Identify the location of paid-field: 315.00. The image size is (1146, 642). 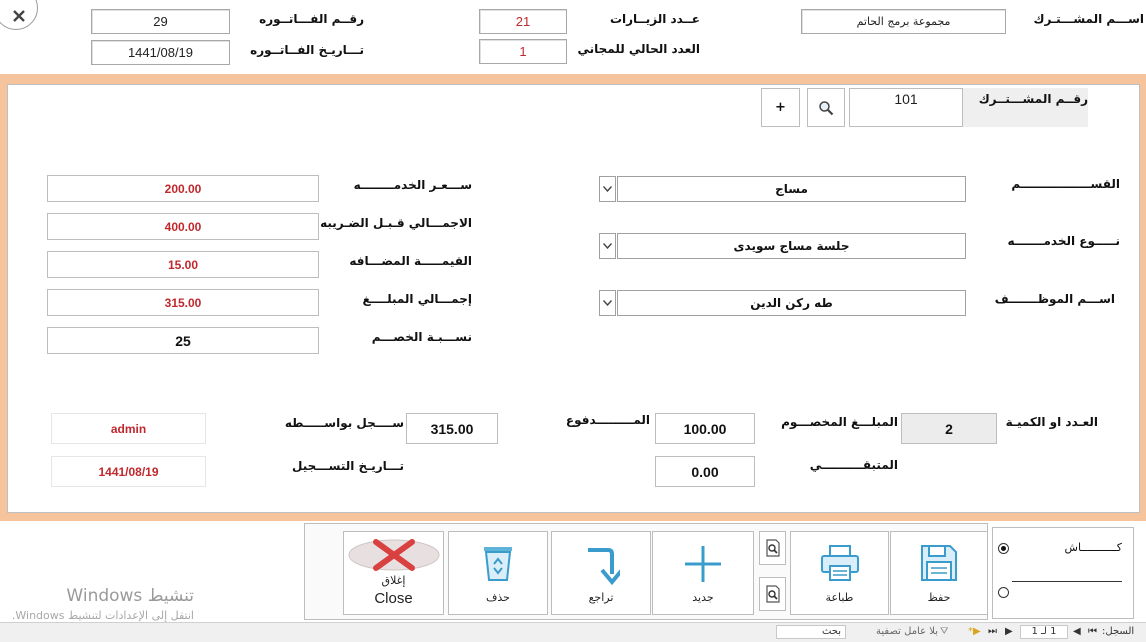
(452, 428).